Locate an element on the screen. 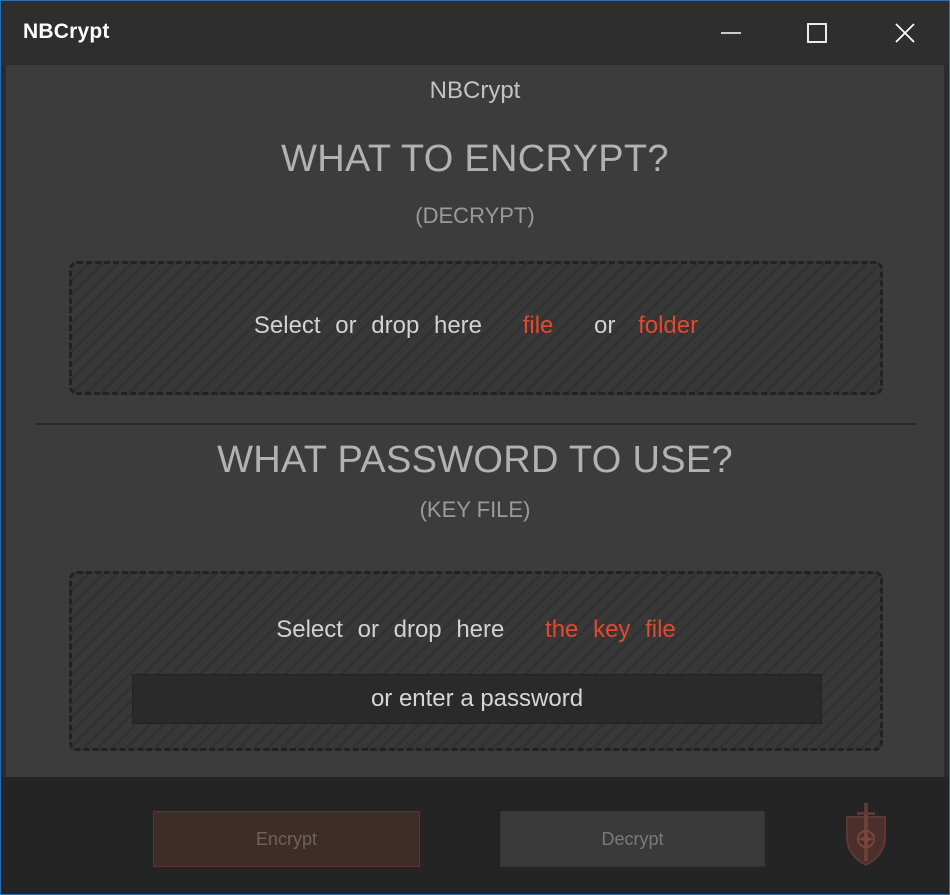 Image resolution: width=950 pixels, height=895 pixels. target-dropzone-prefix: Select or drop here is located at coordinates (368, 325).